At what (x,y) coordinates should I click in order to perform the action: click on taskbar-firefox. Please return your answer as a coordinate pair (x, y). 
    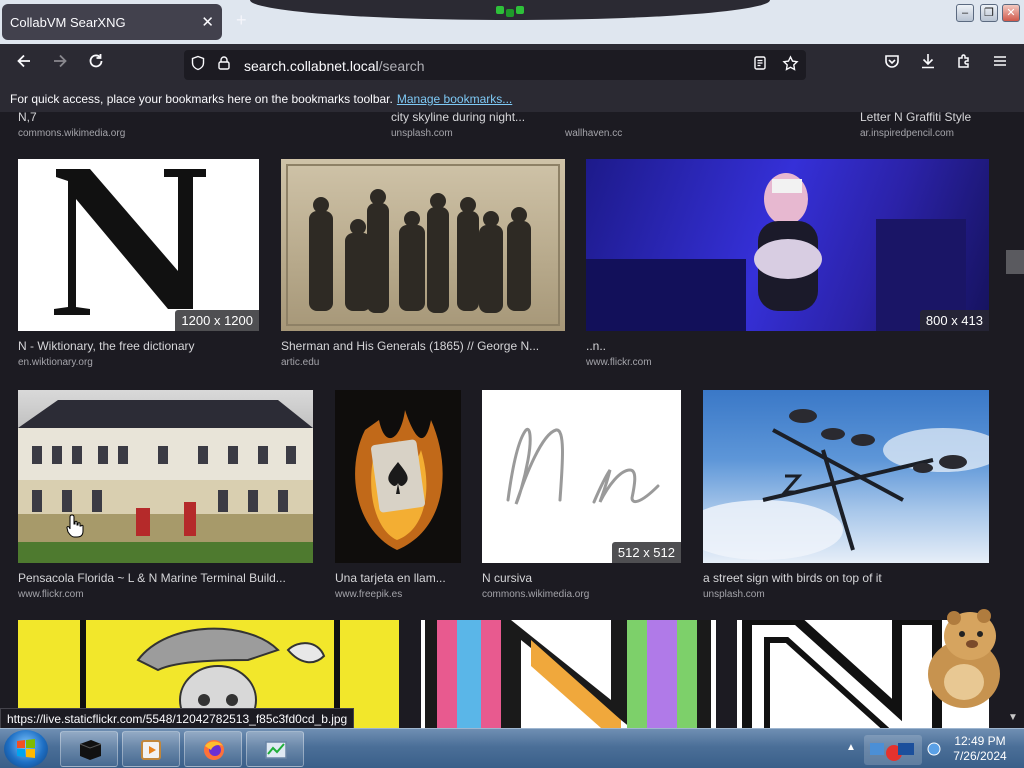
    Looking at the image, I should click on (213, 749).